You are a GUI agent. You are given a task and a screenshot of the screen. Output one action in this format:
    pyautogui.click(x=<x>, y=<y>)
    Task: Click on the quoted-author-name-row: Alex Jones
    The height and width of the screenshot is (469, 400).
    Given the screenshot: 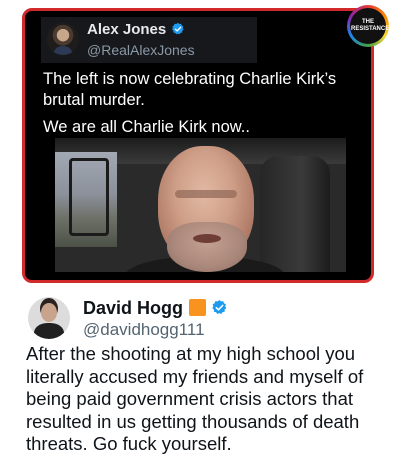 What is the action you would take?
    pyautogui.click(x=136, y=30)
    